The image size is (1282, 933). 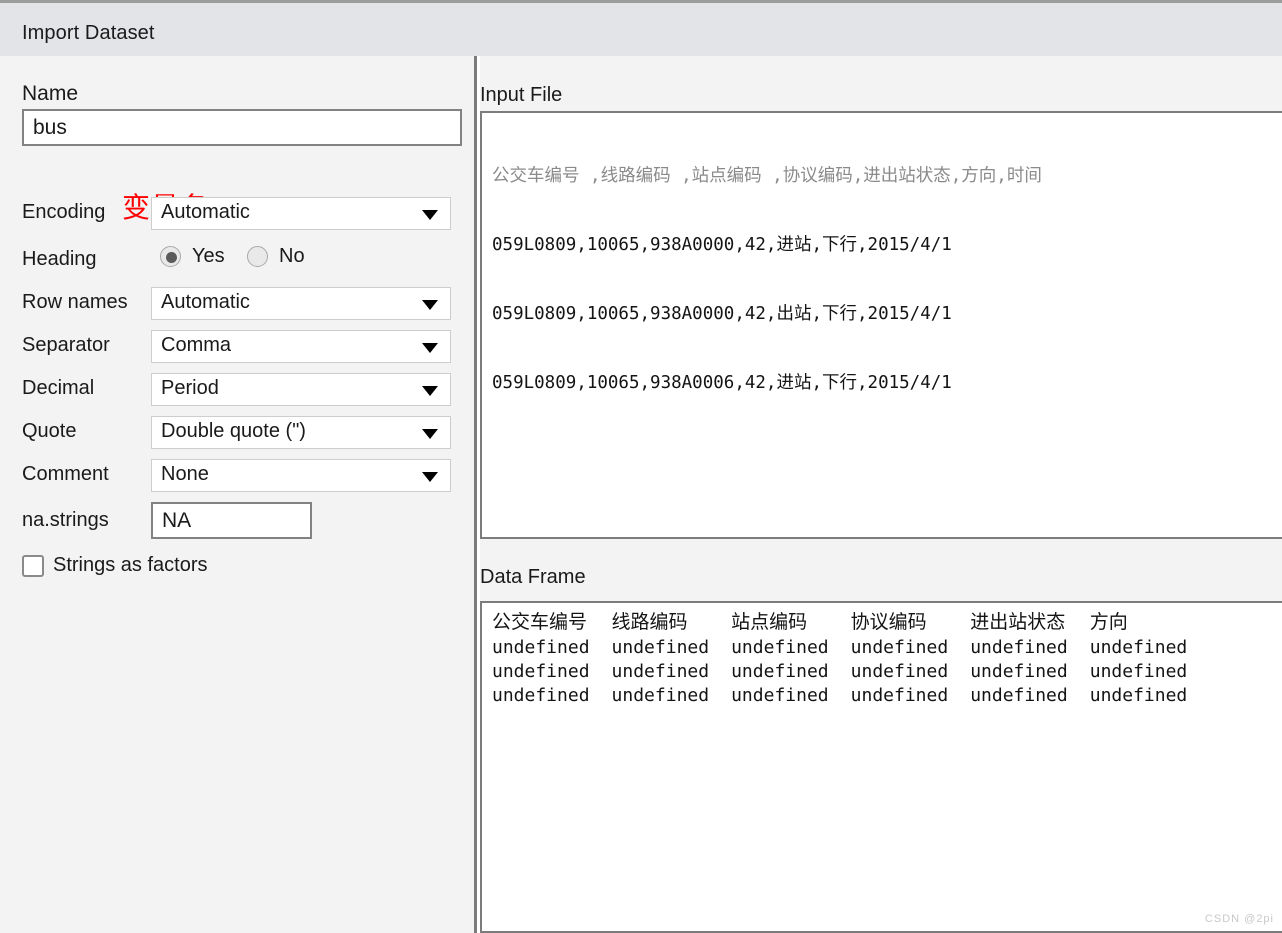 I want to click on radio-selected-icon, so click(x=170, y=256).